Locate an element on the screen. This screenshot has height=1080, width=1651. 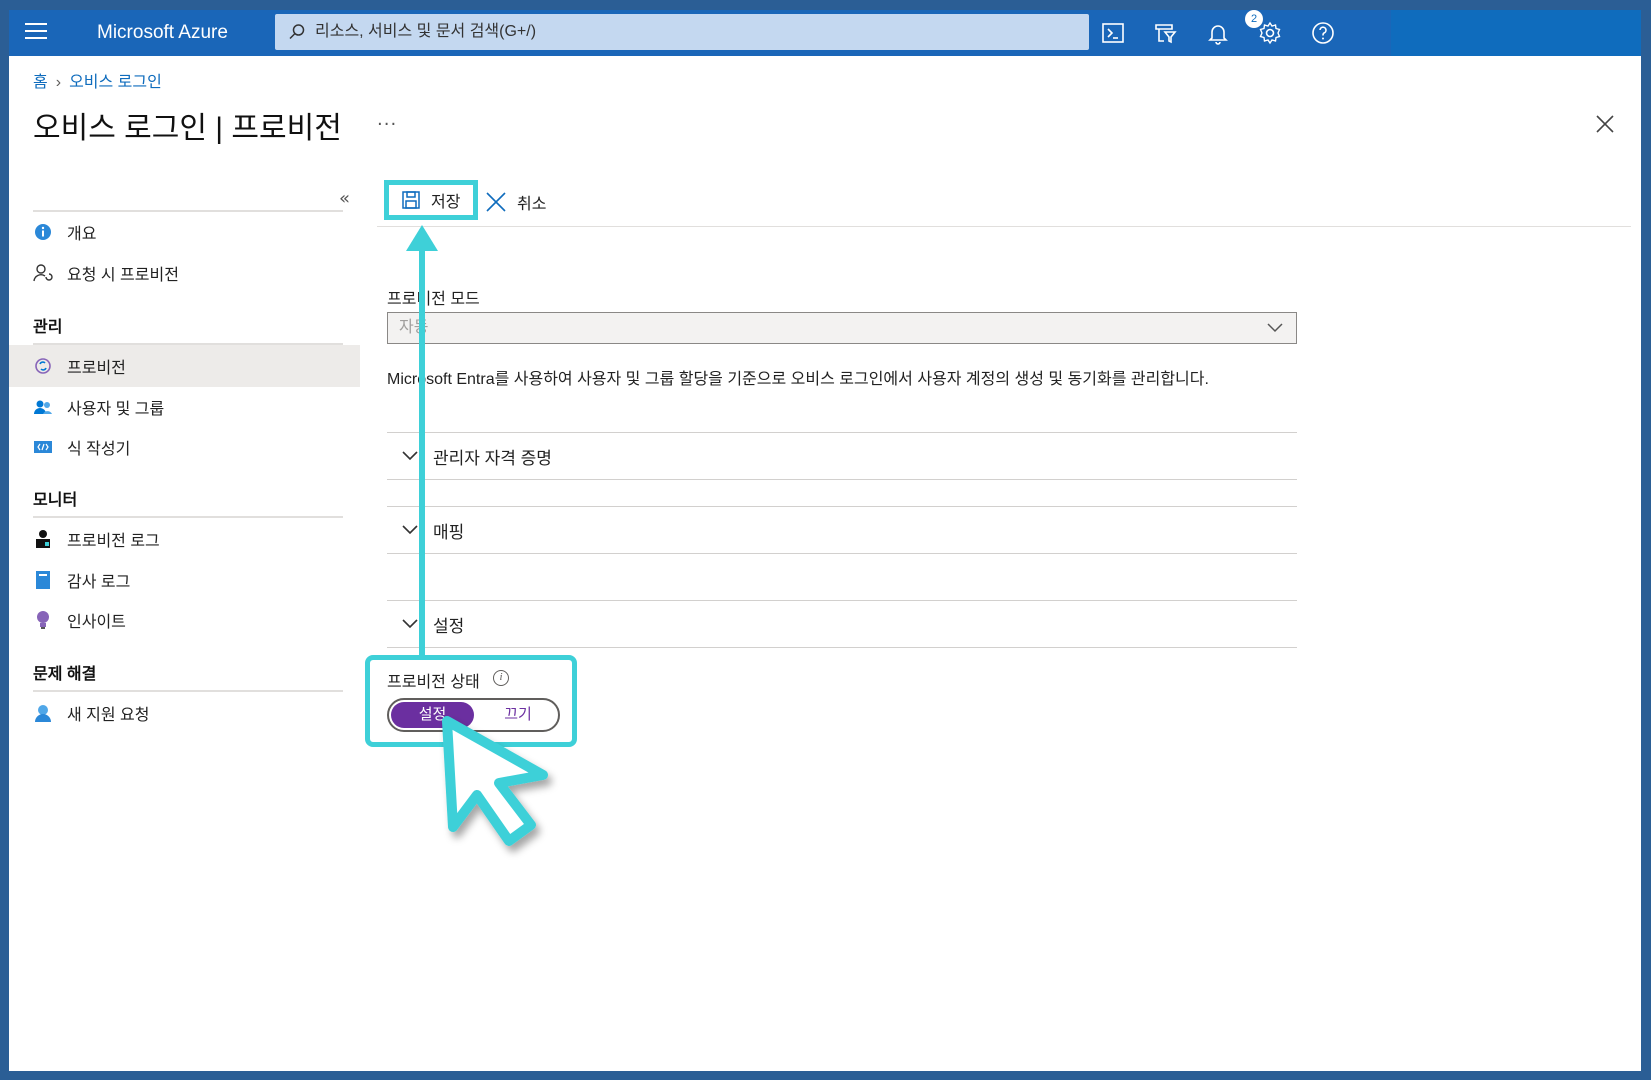
directory-filter-icon is located at coordinates (1165, 33).